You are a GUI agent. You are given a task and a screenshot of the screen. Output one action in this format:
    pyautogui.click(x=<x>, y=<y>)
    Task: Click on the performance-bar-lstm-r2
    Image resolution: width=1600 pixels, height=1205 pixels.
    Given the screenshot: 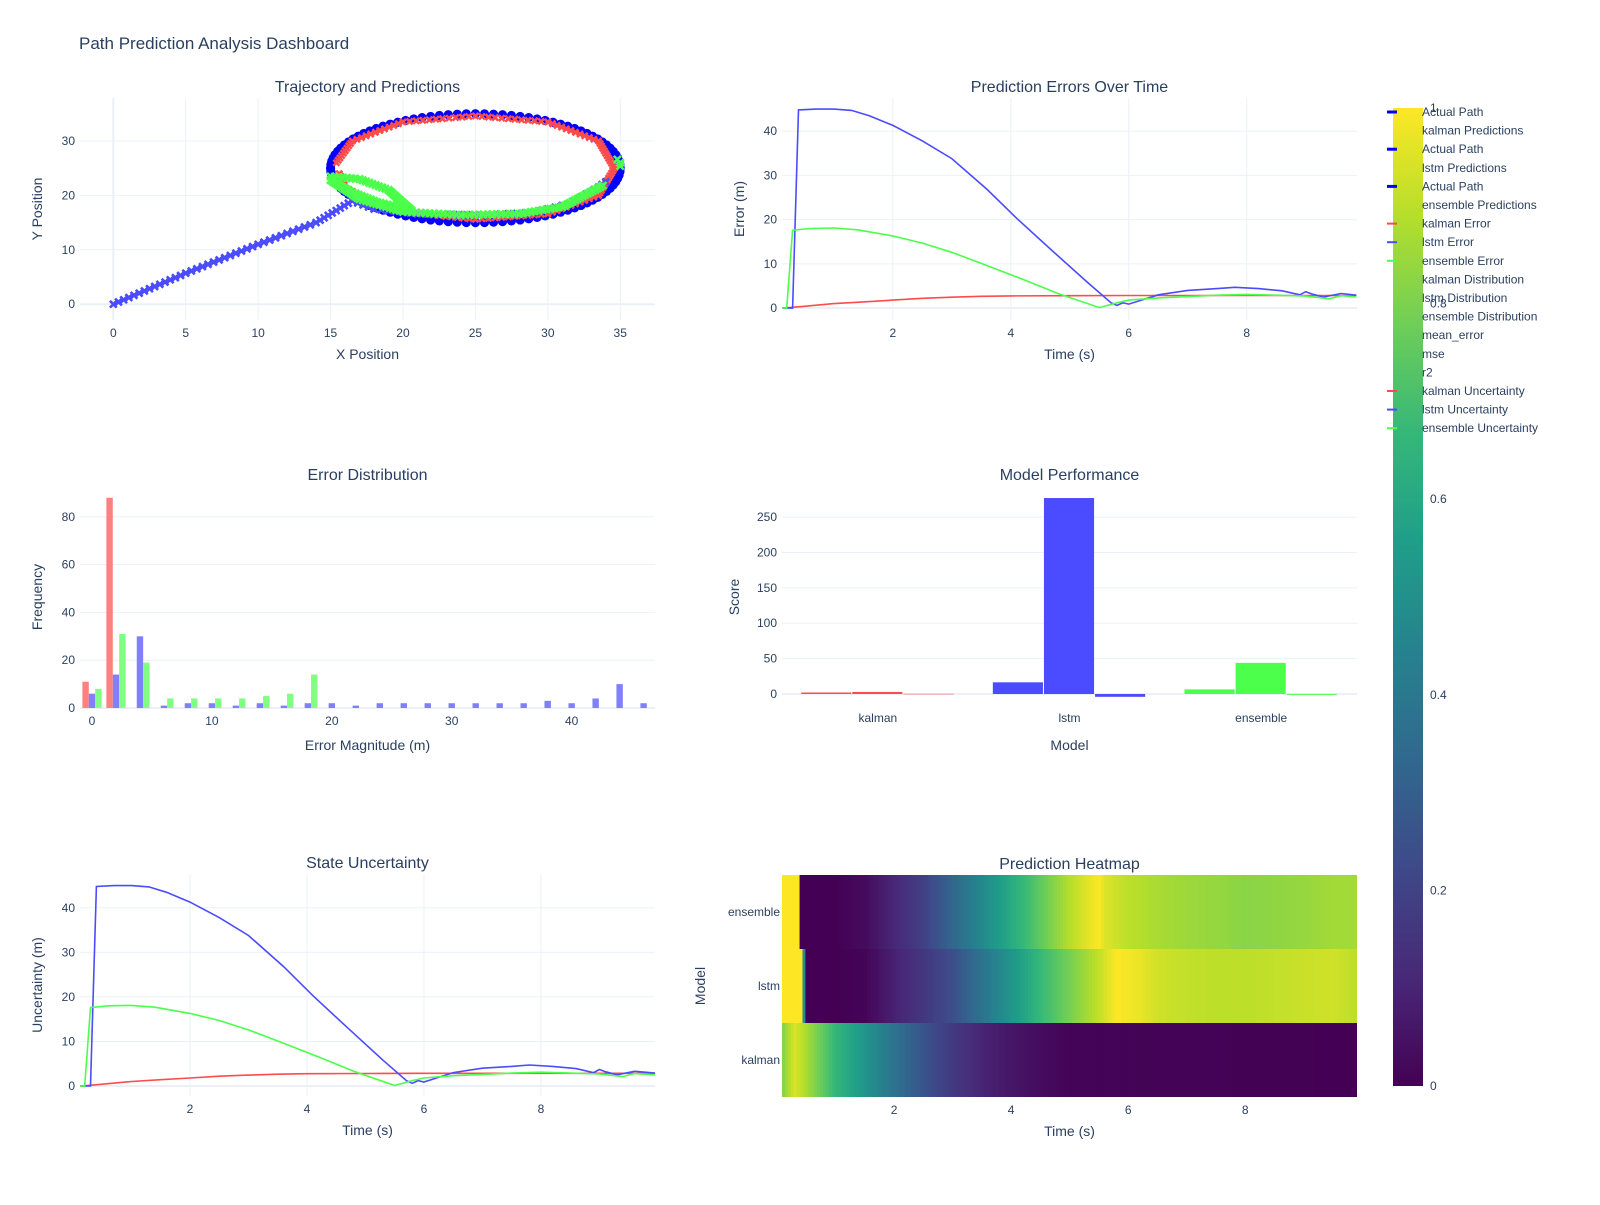 What is the action you would take?
    pyautogui.click(x=1120, y=695)
    